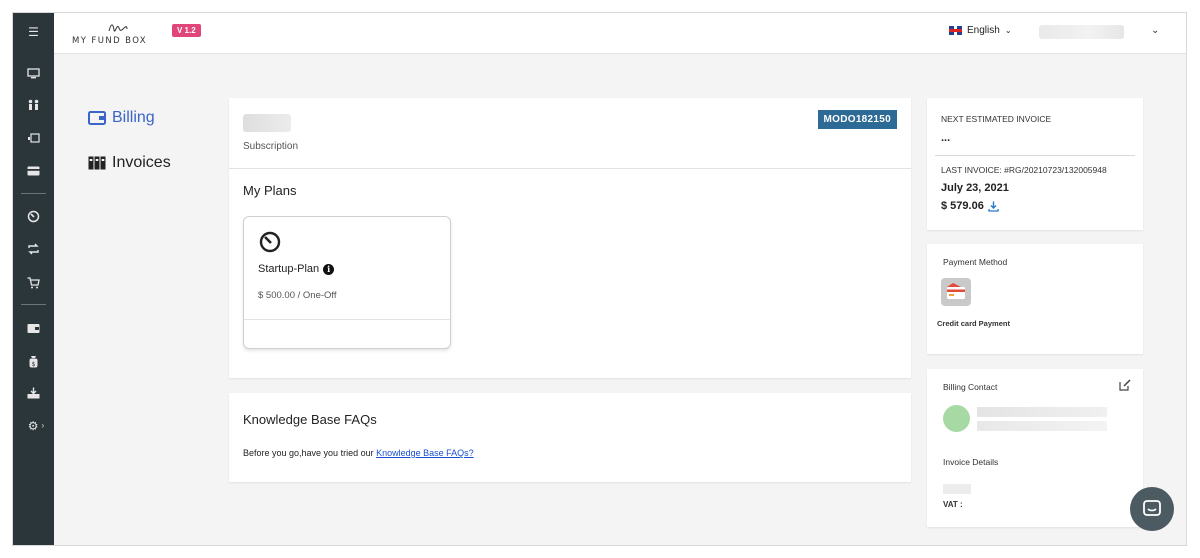 Image resolution: width=1200 pixels, height=558 pixels. Describe the element at coordinates (271, 146) in the screenshot. I see `subscription-label: Subscription` at that location.